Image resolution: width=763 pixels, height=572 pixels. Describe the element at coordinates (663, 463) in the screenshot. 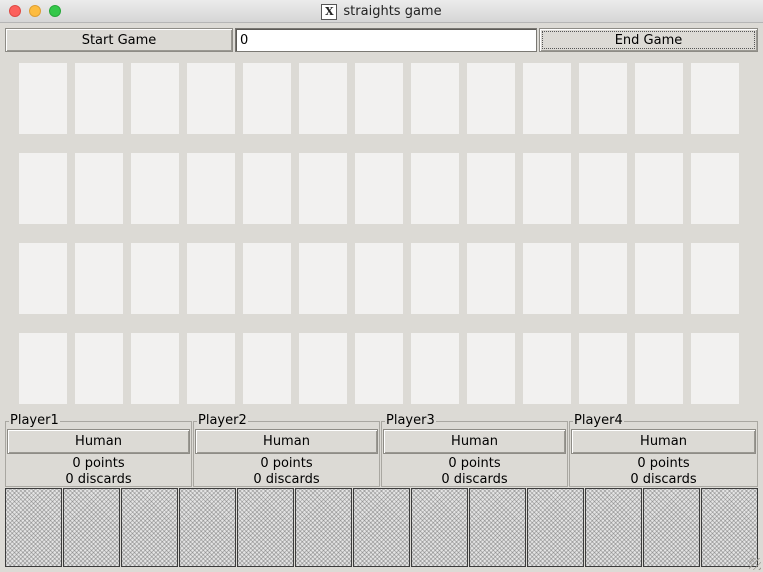

I see `player4-points: 0 points` at that location.